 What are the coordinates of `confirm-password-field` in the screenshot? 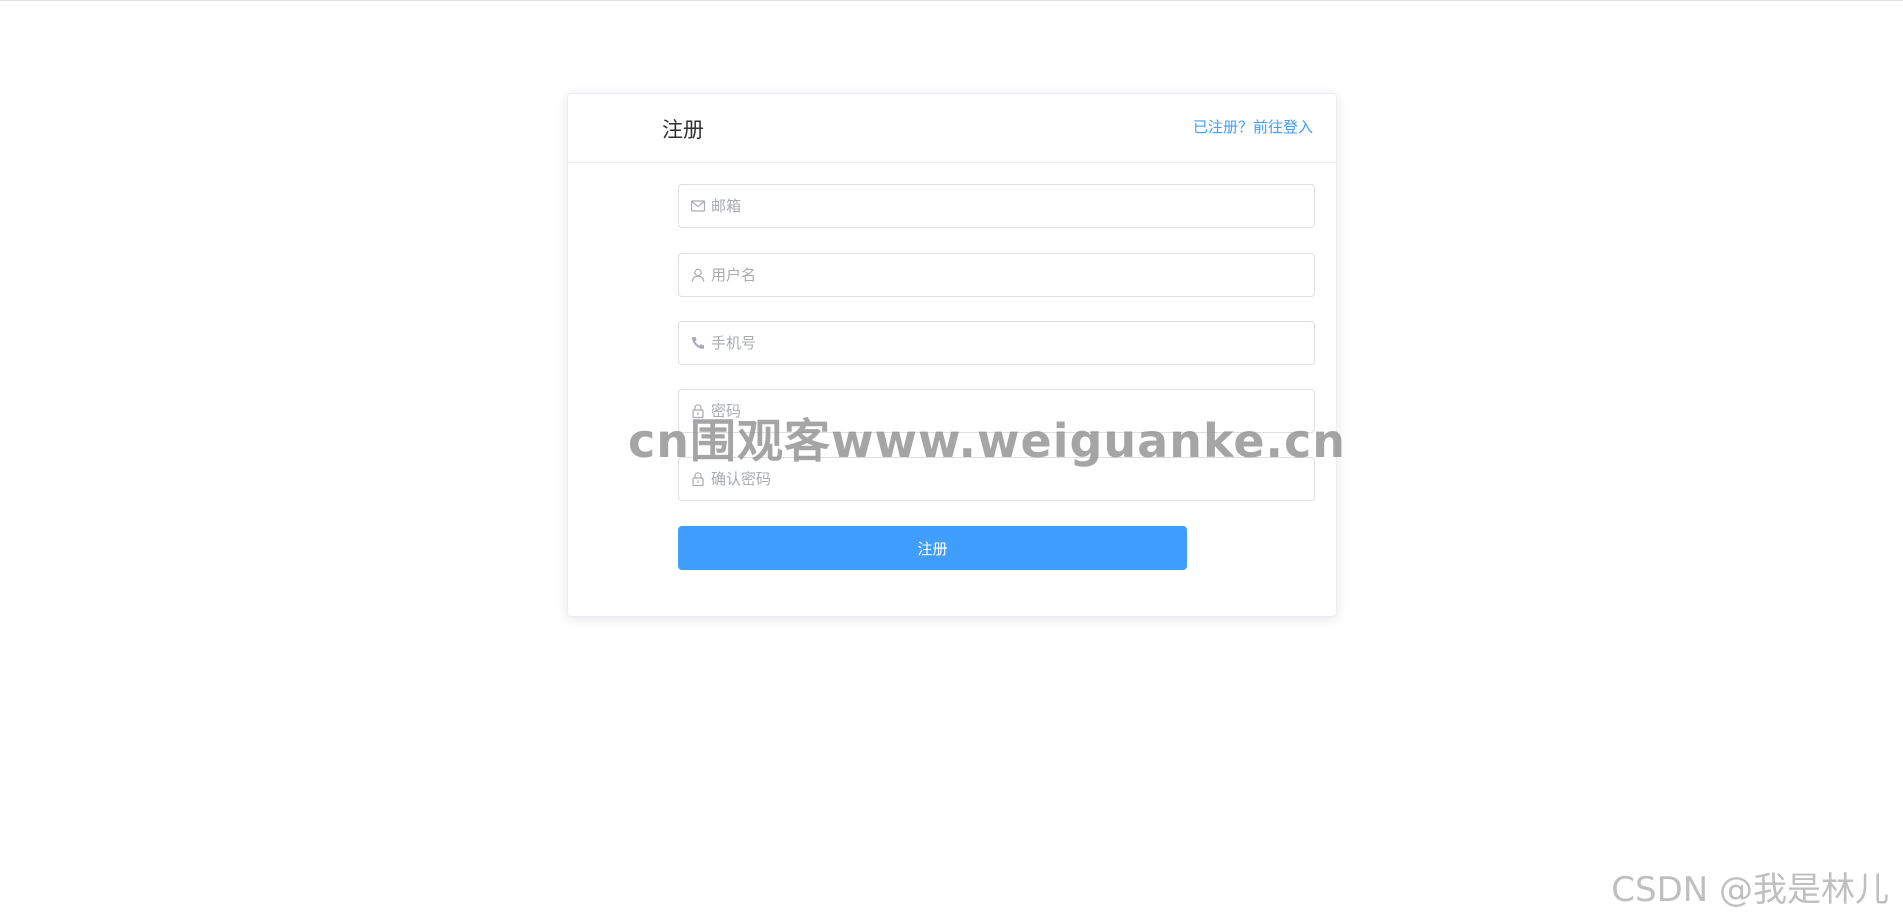 It's located at (996, 479).